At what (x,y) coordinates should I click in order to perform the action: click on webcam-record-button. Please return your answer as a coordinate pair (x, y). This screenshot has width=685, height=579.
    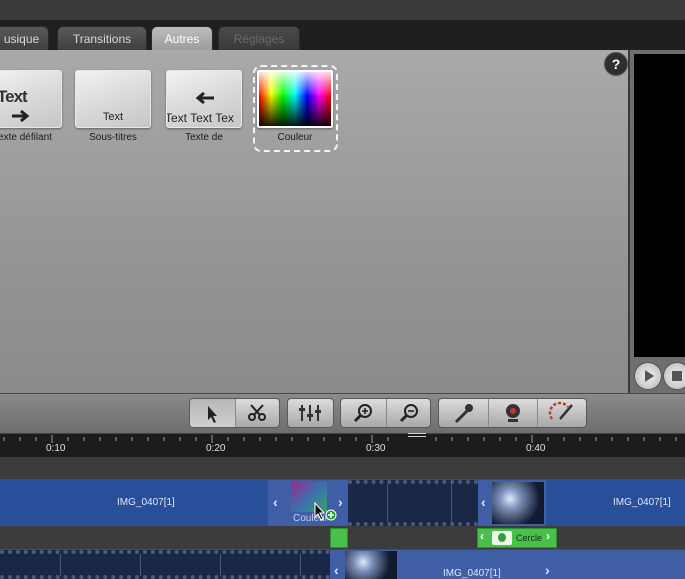
    Looking at the image, I should click on (512, 413).